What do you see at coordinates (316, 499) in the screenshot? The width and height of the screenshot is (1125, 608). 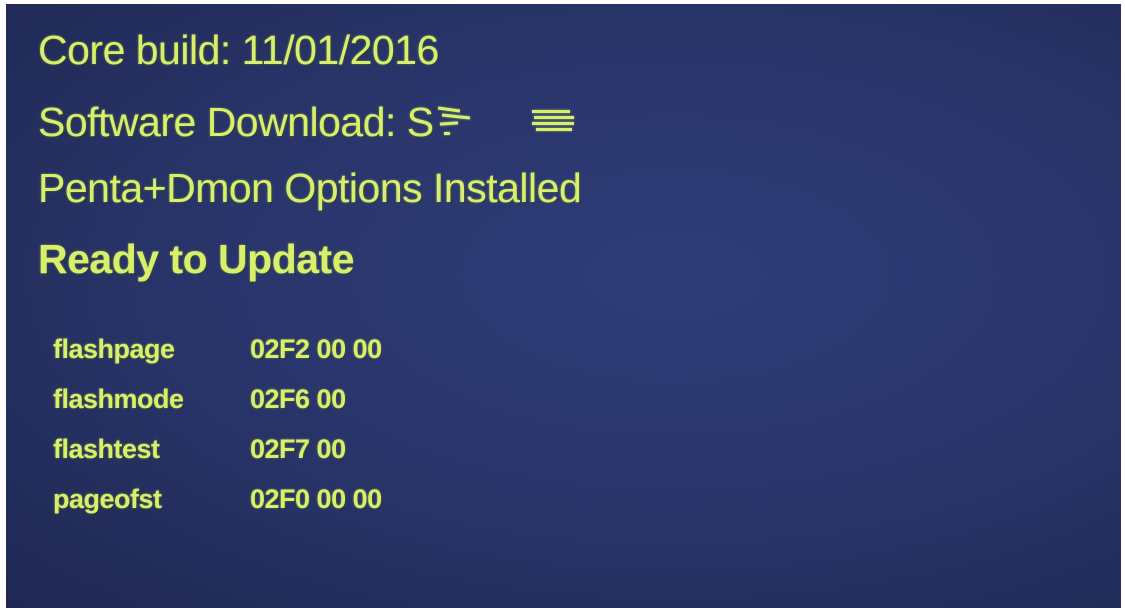 I see `register-value: 02F0 00 00` at bounding box center [316, 499].